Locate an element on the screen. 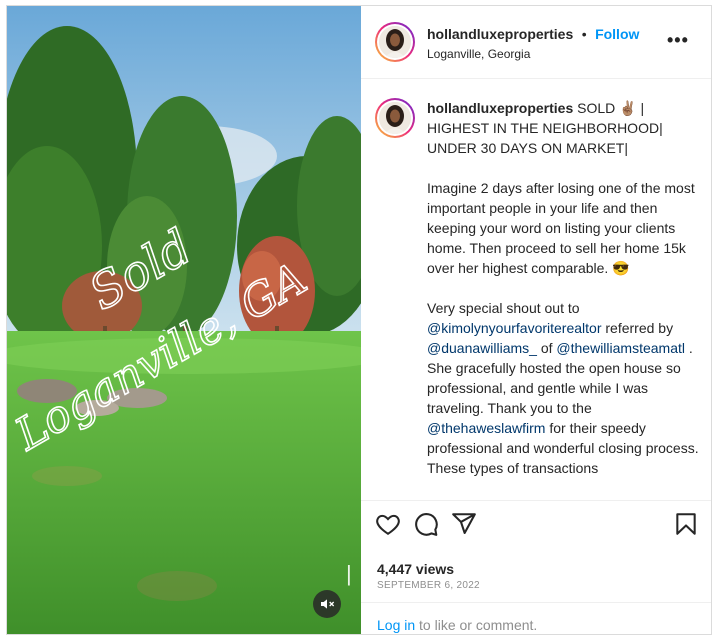 This screenshot has height=643, width=720. login-prompt-text: to like or comment. is located at coordinates (476, 625).